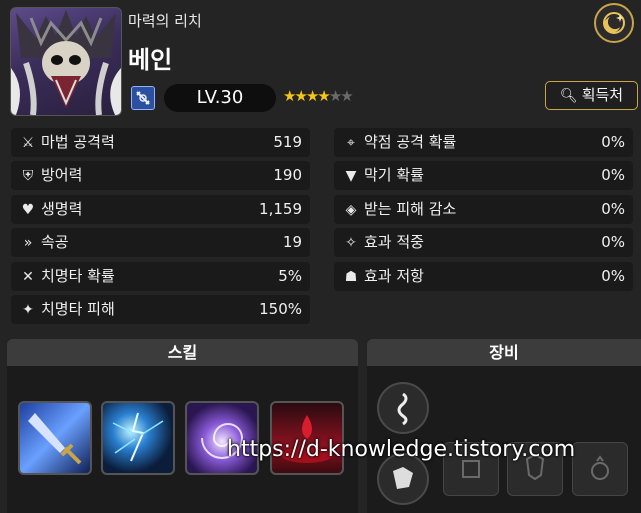  Describe the element at coordinates (351, 277) in the screenshot. I see `effect-resist-icon: ☗` at that location.